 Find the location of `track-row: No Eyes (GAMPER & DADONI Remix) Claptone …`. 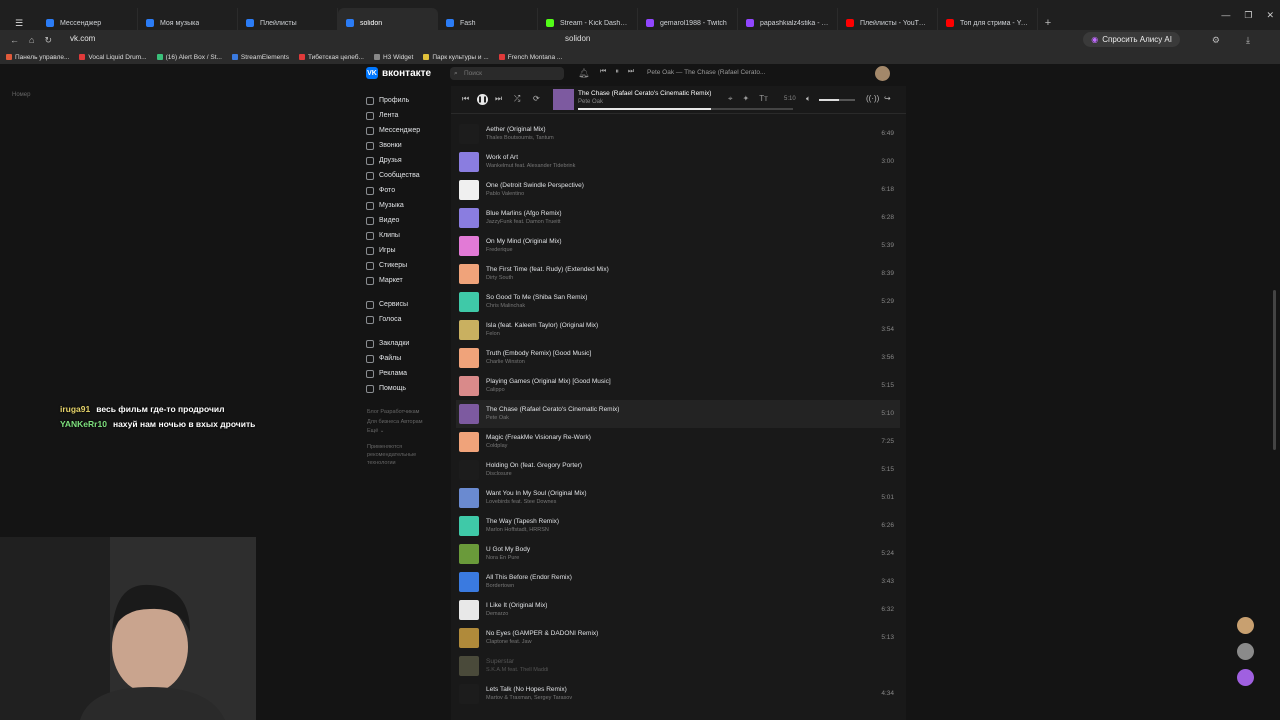

track-row: No Eyes (GAMPER & DADONI Remix) Claptone … is located at coordinates (678, 638).